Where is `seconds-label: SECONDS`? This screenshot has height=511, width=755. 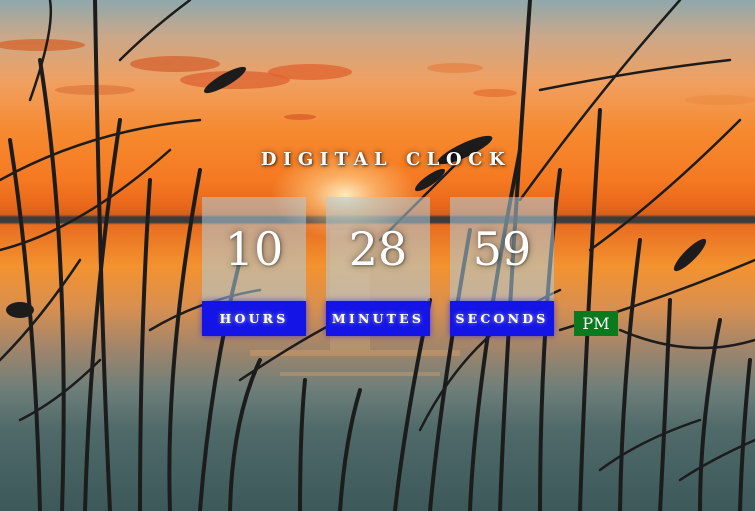
seconds-label: SECONDS is located at coordinates (502, 318).